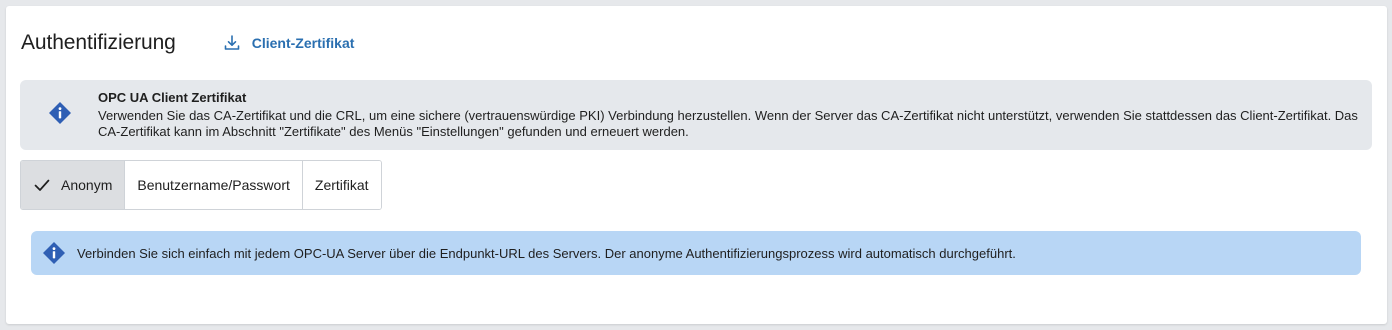  I want to click on auth-mode-label: Zertifikat, so click(341, 185).